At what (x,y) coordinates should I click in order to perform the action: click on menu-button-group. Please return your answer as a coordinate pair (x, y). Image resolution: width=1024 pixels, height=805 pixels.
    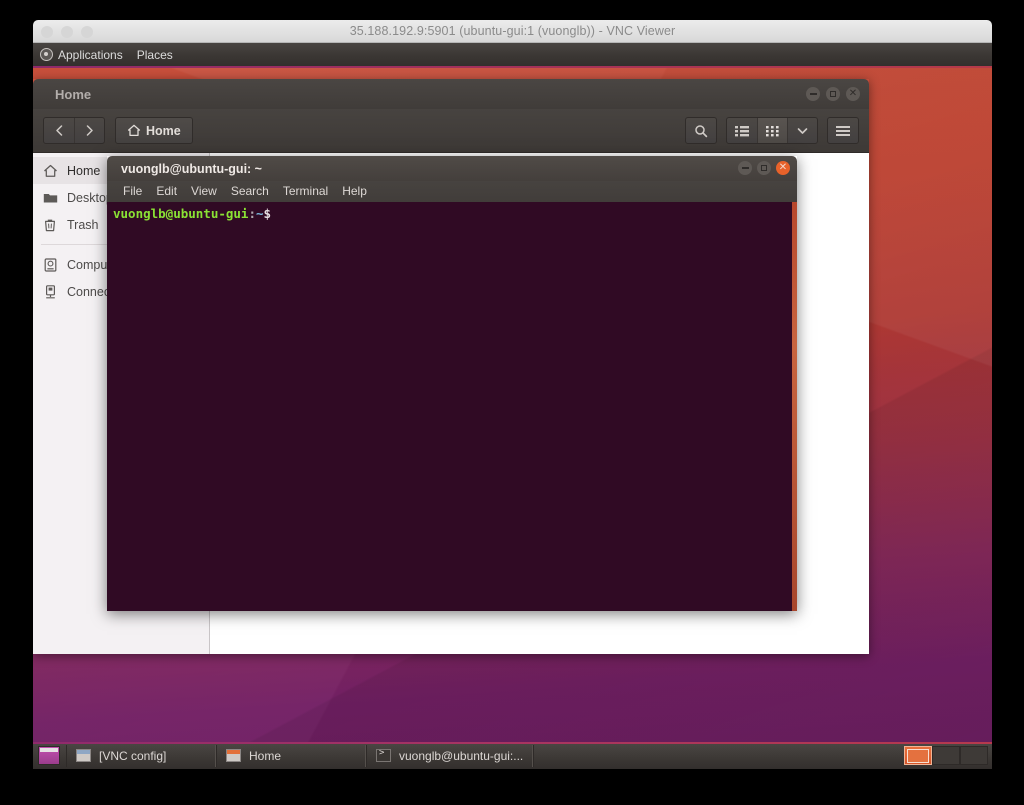
    Looking at the image, I should click on (843, 130).